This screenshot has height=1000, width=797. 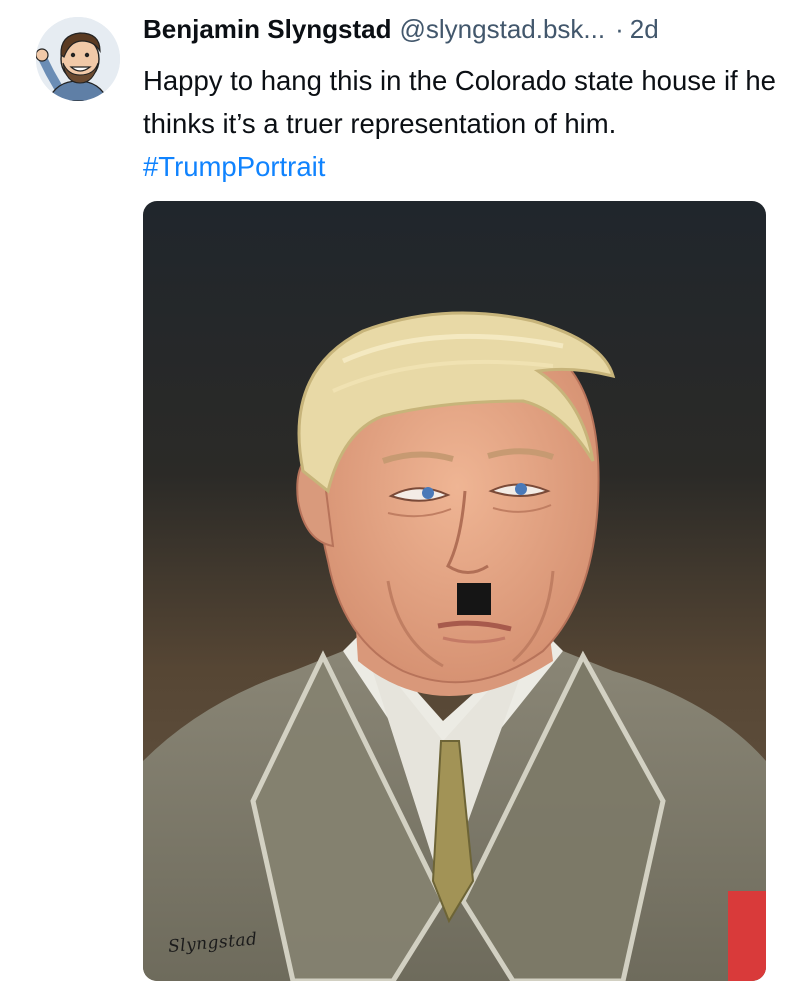 What do you see at coordinates (234, 166) in the screenshot?
I see `hashtag-link: #TrumpPortrait` at bounding box center [234, 166].